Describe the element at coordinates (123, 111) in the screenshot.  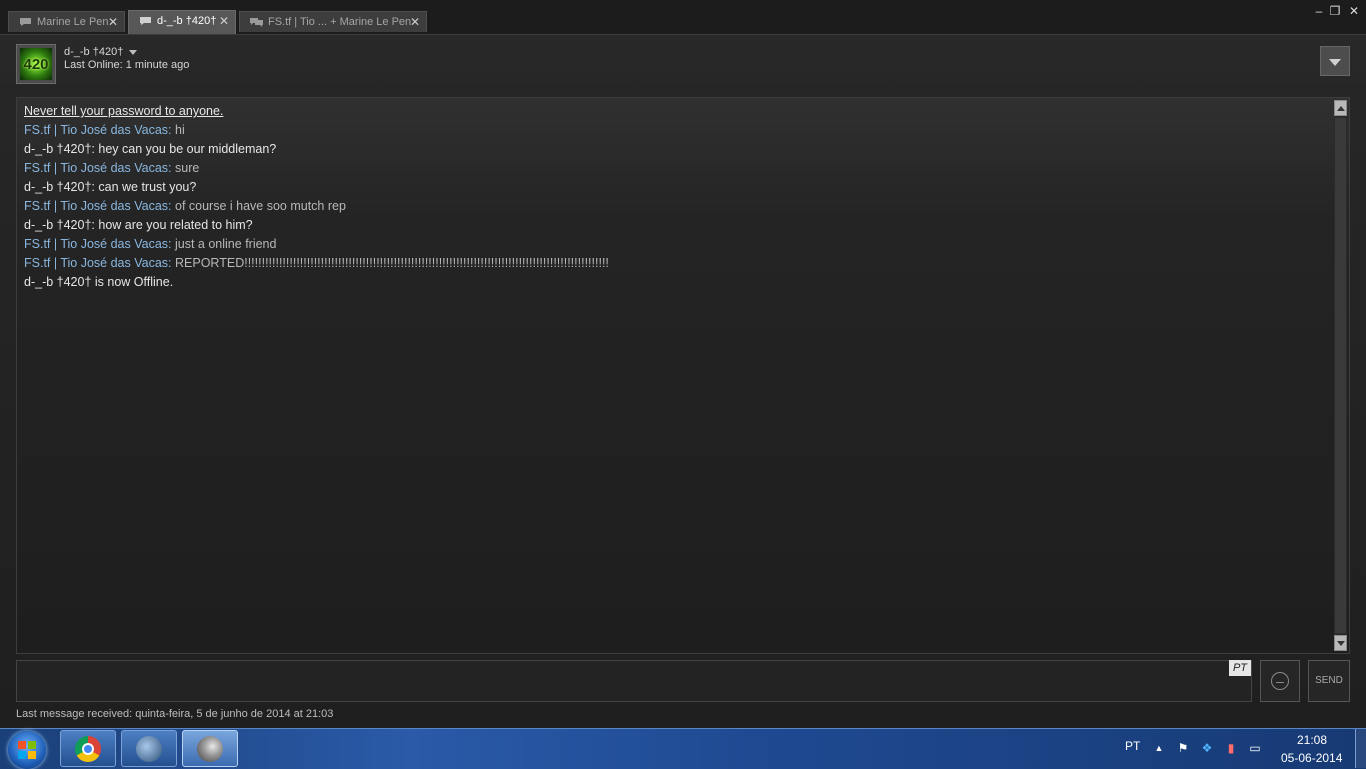
I see `security-warning-link: Never tell your password to anyone.` at that location.